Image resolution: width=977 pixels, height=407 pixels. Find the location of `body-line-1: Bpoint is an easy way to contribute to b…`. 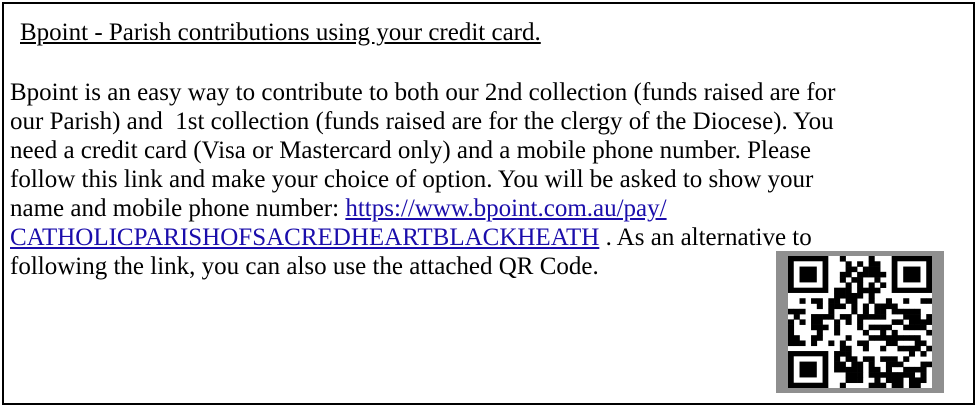

body-line-1: Bpoint is an easy way to contribute to b… is located at coordinates (423, 92).